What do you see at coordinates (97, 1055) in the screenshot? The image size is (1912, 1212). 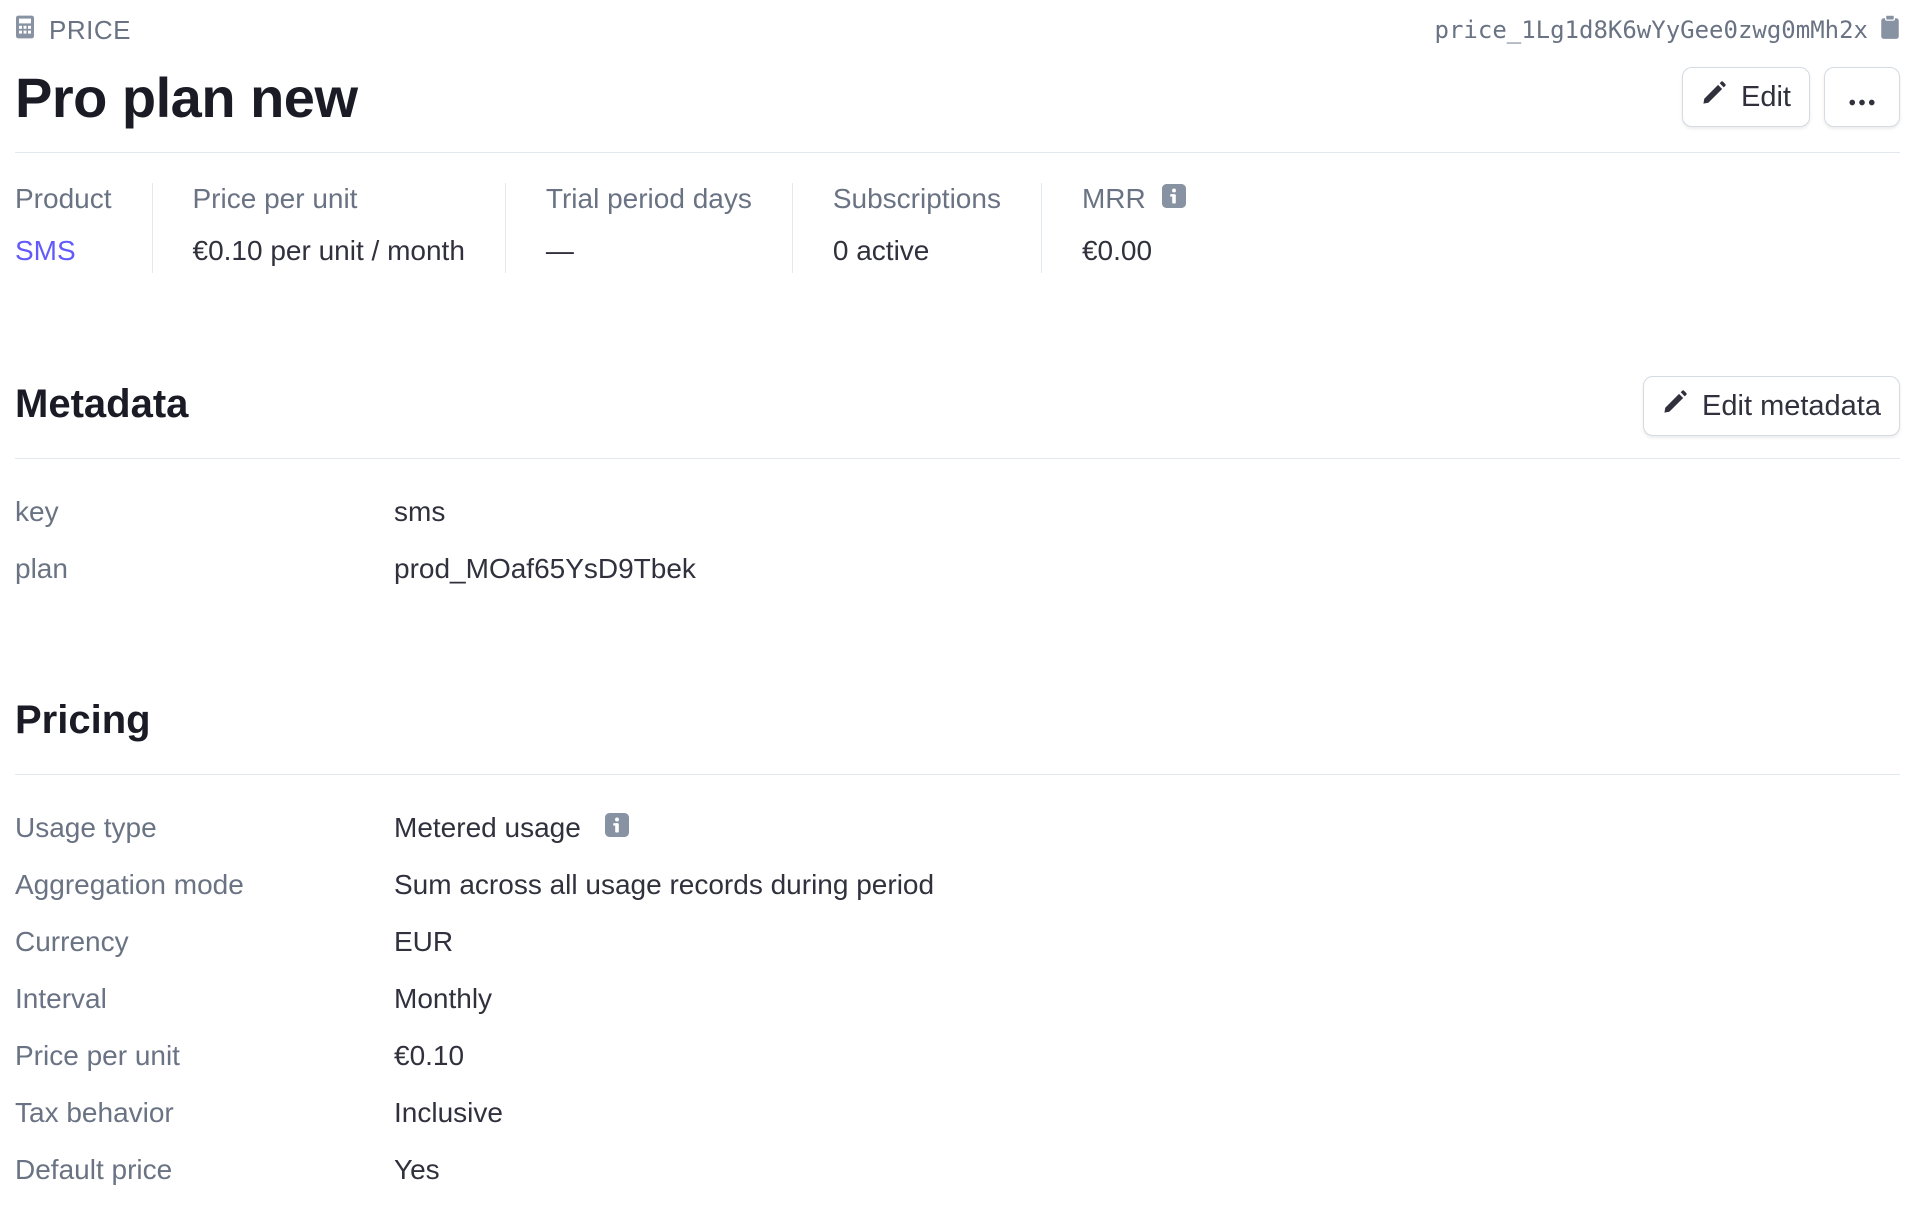 I see `pricing-key: Price per unit` at bounding box center [97, 1055].